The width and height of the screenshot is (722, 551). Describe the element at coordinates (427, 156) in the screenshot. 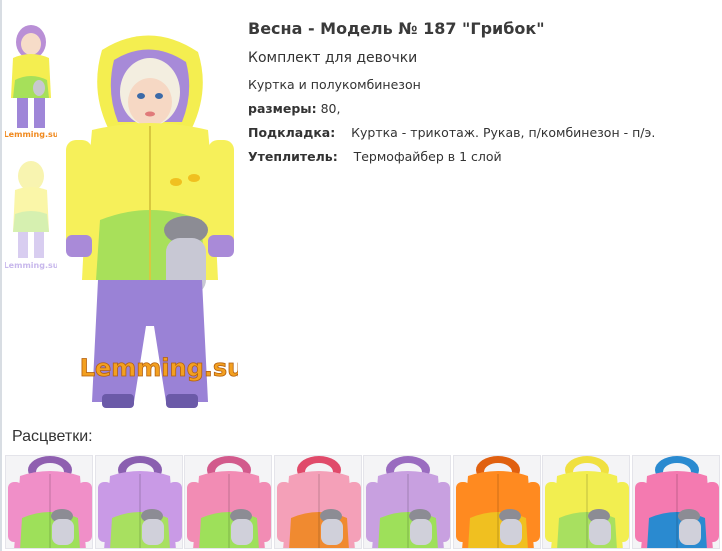

I see `insulation-value: Термофайбер в 1 слой` at that location.